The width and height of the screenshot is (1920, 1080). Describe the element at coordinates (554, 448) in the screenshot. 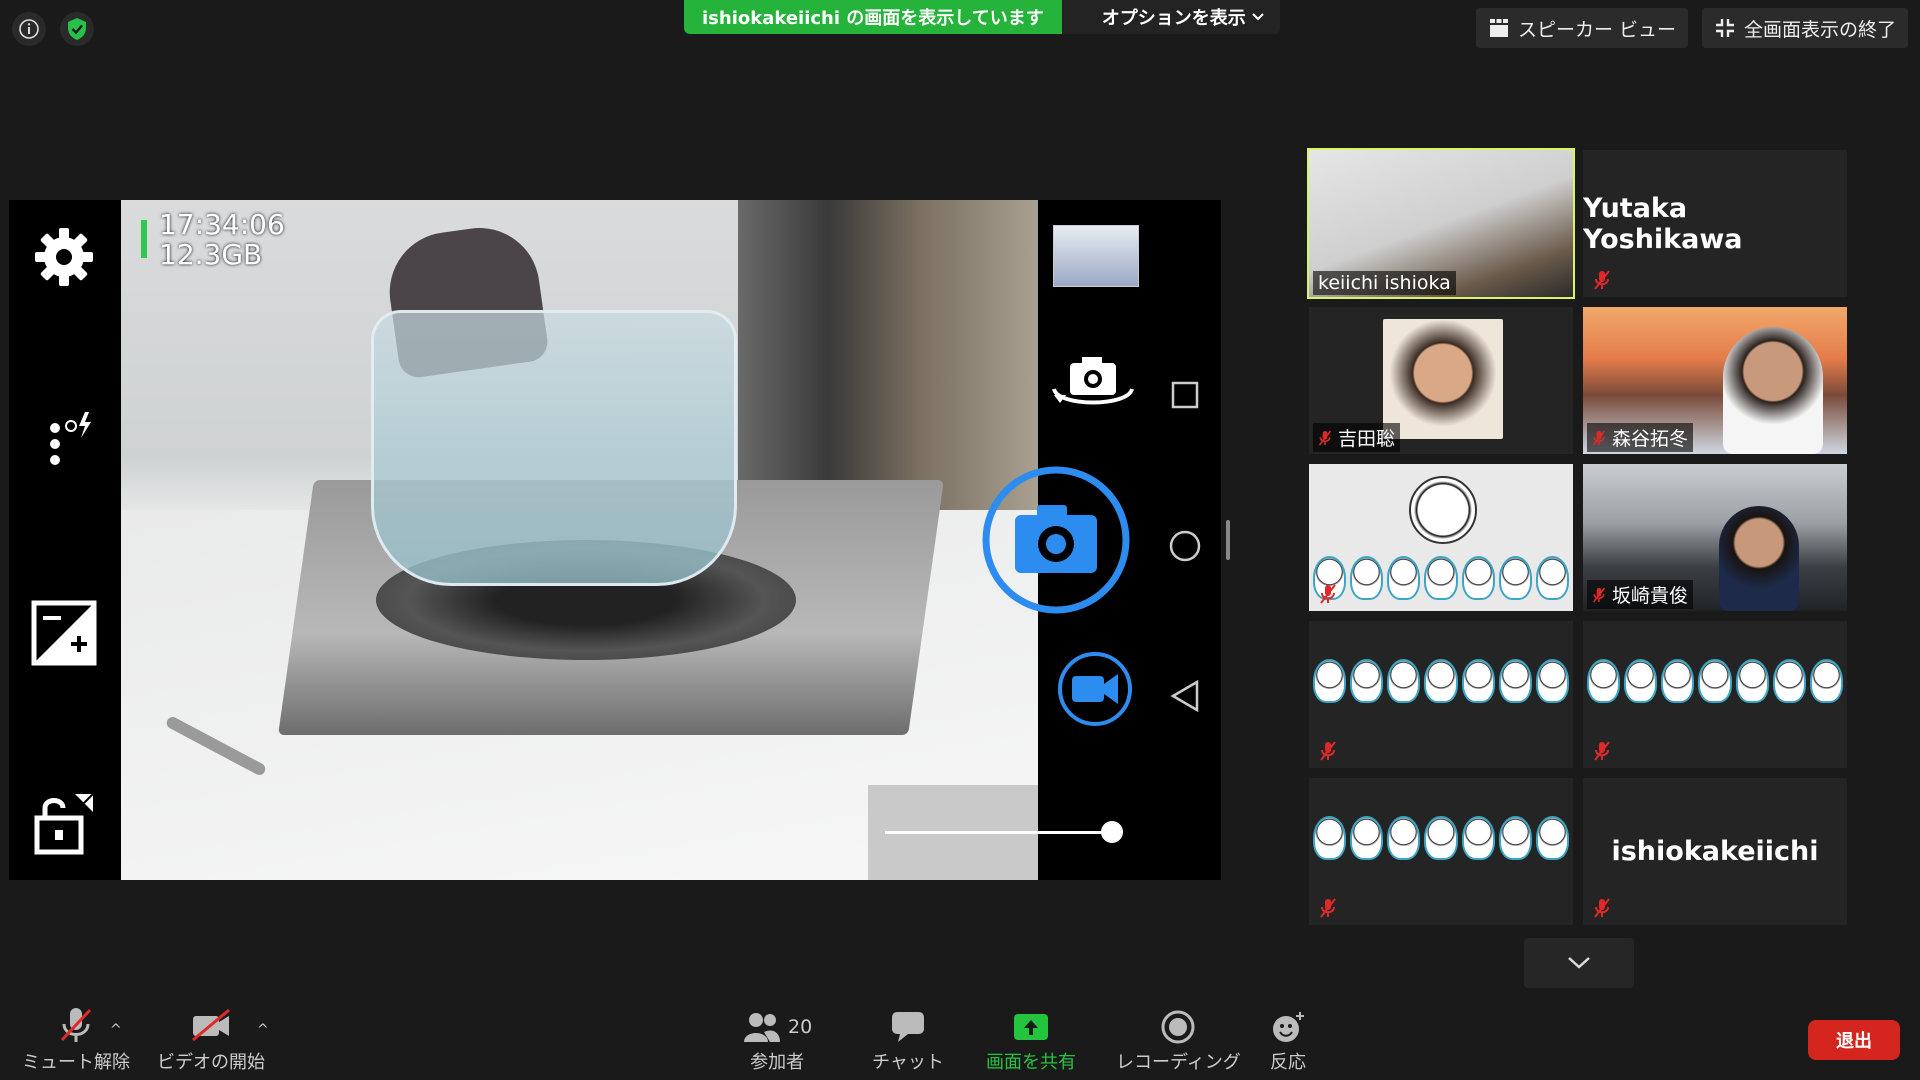

I see `water-container` at that location.